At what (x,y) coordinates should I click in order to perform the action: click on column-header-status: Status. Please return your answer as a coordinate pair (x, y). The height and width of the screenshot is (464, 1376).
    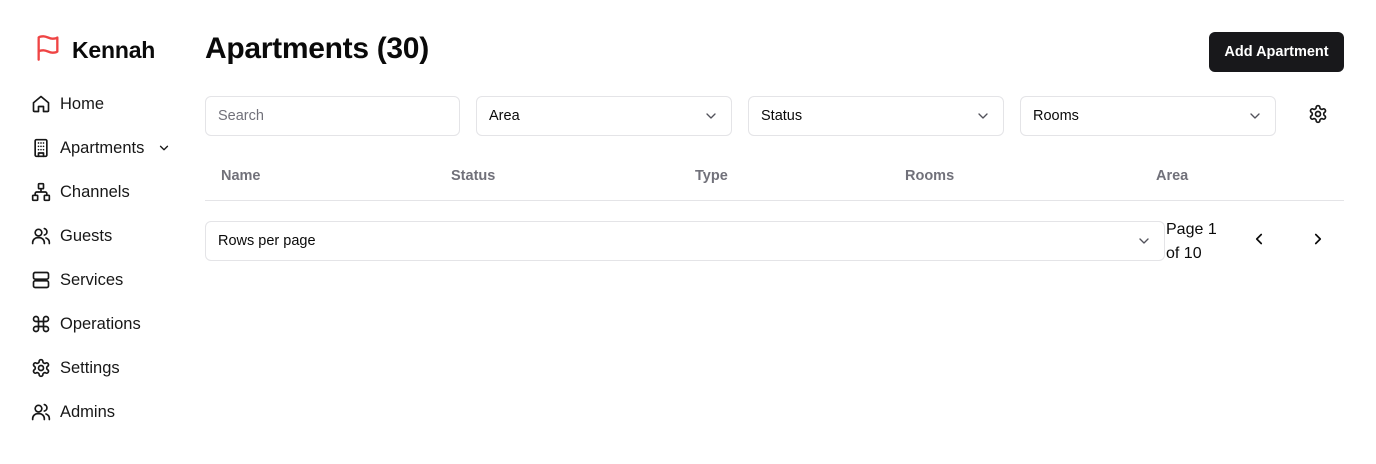
    Looking at the image, I should click on (473, 176).